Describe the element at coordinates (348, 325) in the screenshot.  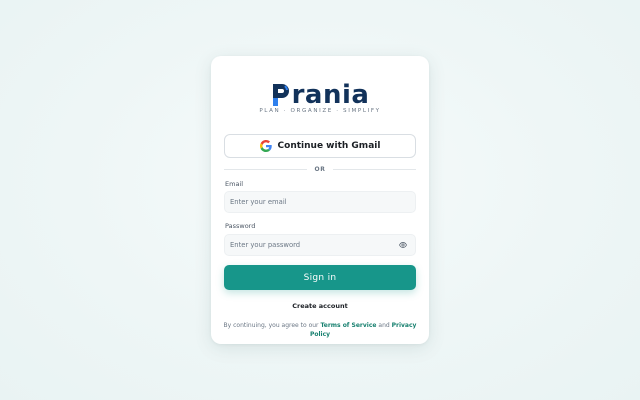
I see `terms-of-service-link: Terms of Service` at that location.